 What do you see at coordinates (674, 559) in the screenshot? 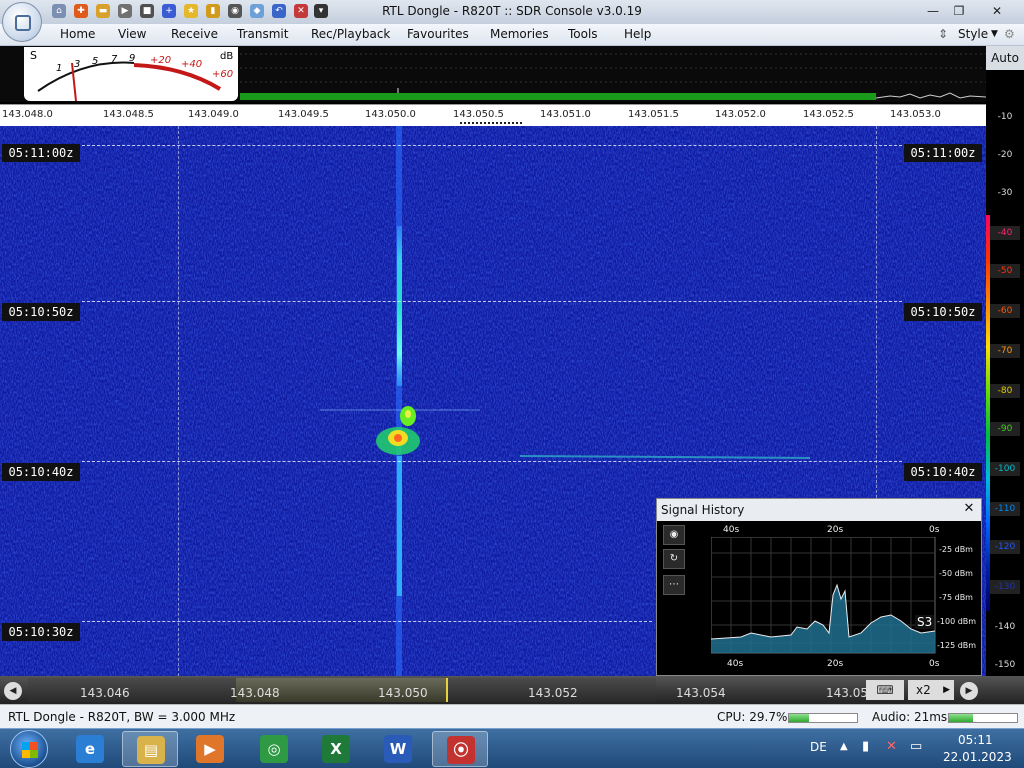
I see `refresh-icon: ↻` at bounding box center [674, 559].